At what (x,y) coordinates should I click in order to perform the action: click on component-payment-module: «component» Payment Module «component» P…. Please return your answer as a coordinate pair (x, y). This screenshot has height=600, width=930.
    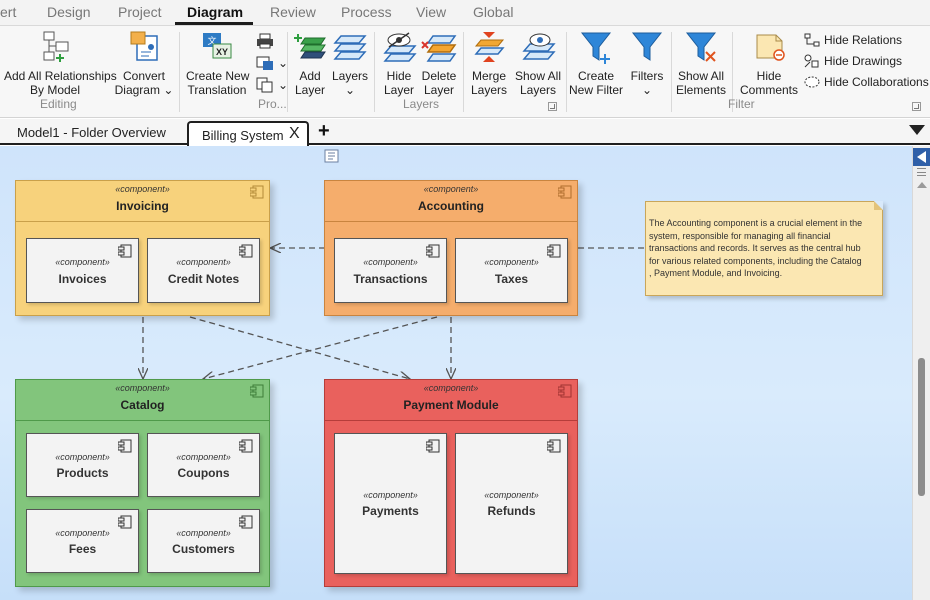
    Looking at the image, I should click on (451, 483).